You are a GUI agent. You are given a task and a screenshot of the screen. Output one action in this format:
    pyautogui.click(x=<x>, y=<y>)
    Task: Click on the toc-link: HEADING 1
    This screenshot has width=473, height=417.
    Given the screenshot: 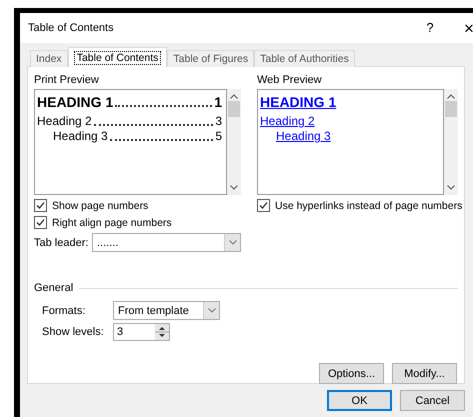 What is the action you would take?
    pyautogui.click(x=298, y=102)
    